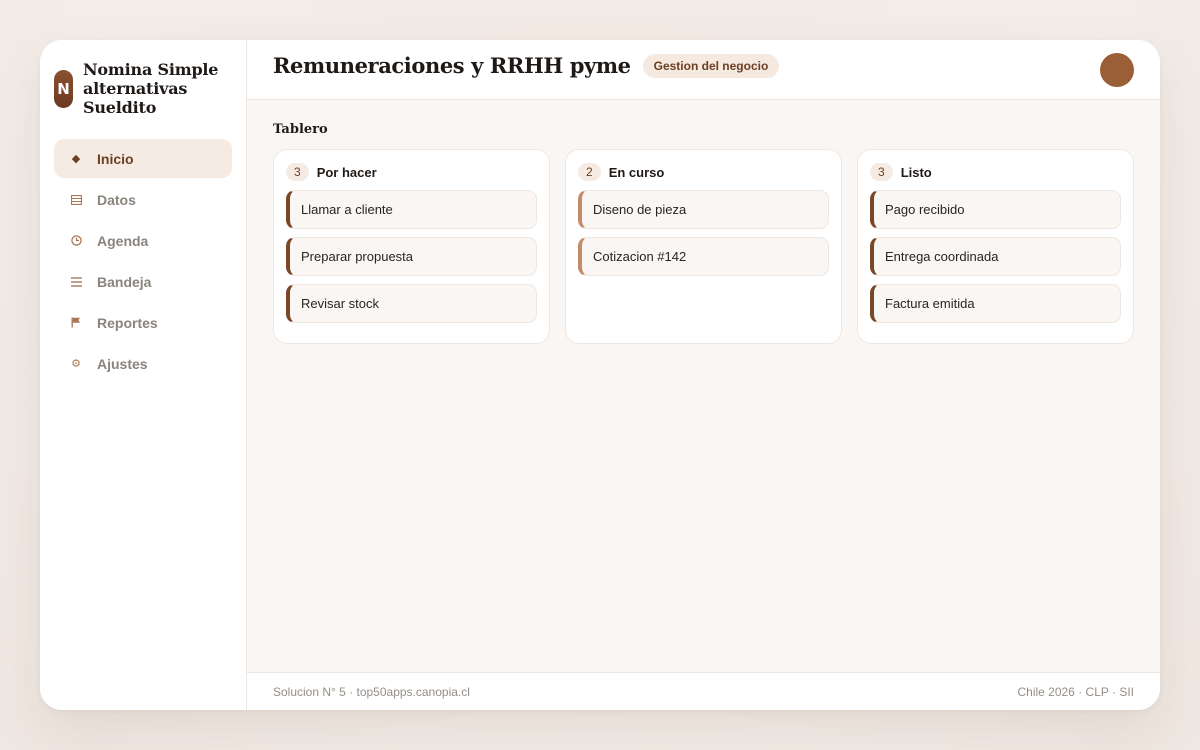 This screenshot has width=1200, height=750. What do you see at coordinates (916, 172) in the screenshot?
I see `column-title: Listo` at bounding box center [916, 172].